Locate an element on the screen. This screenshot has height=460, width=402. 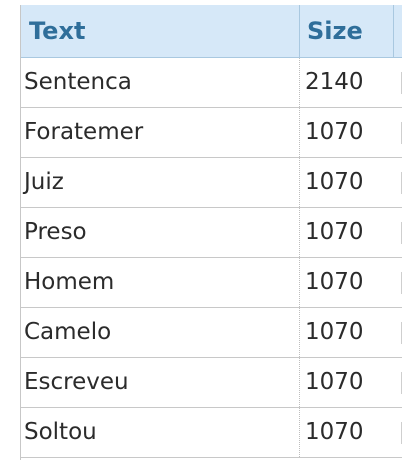
table-row: Sentenca 2140 is located at coordinates (211, 83).